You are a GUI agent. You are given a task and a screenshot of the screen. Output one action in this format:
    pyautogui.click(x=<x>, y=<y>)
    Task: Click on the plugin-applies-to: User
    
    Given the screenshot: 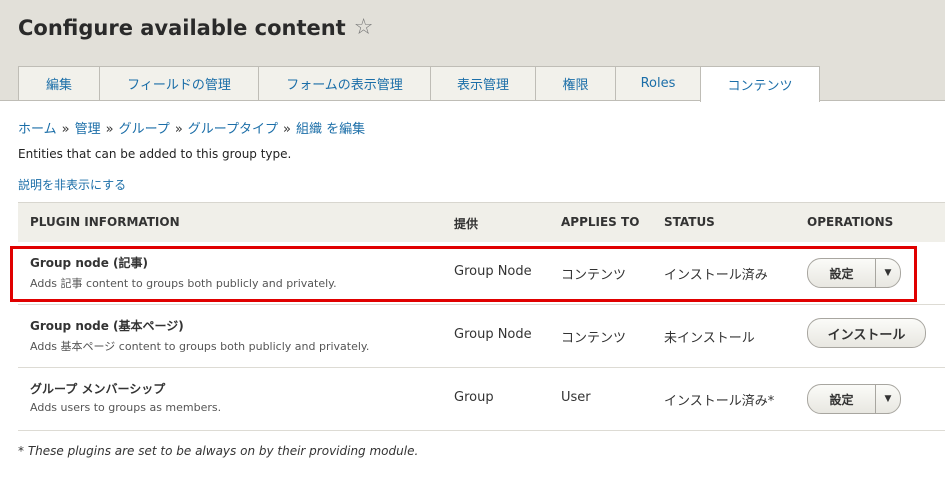 What is the action you would take?
    pyautogui.click(x=576, y=397)
    